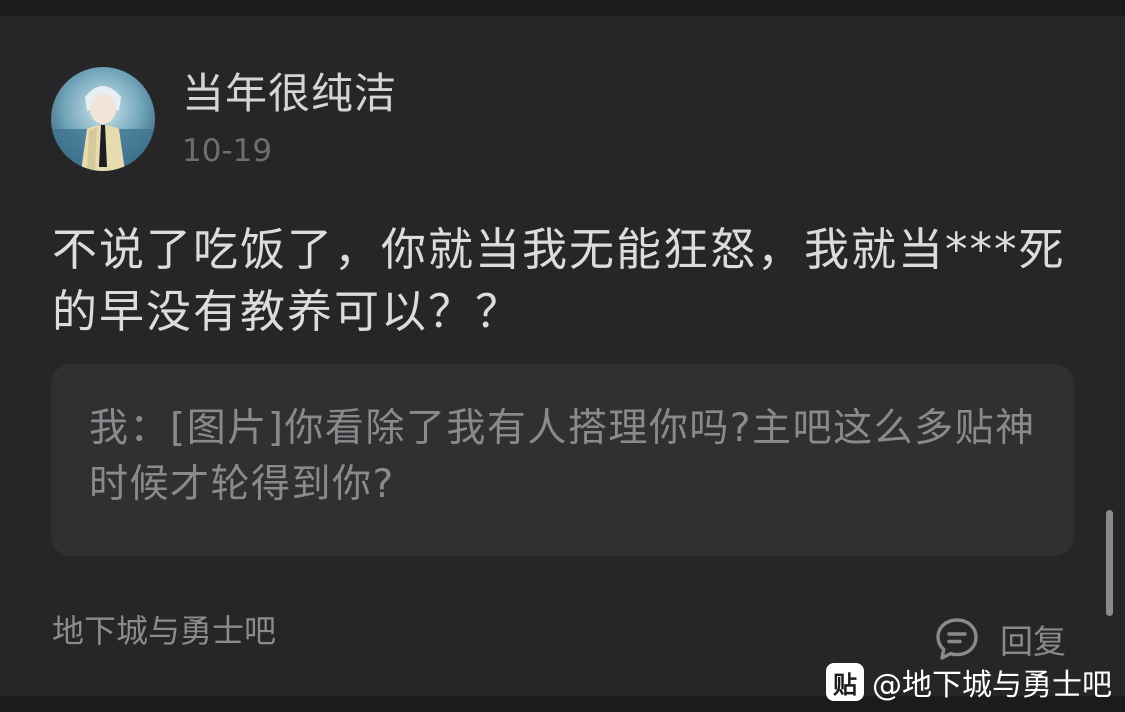 The image size is (1125, 712). What do you see at coordinates (1033, 641) in the screenshot?
I see `reply-label: 回复` at bounding box center [1033, 641].